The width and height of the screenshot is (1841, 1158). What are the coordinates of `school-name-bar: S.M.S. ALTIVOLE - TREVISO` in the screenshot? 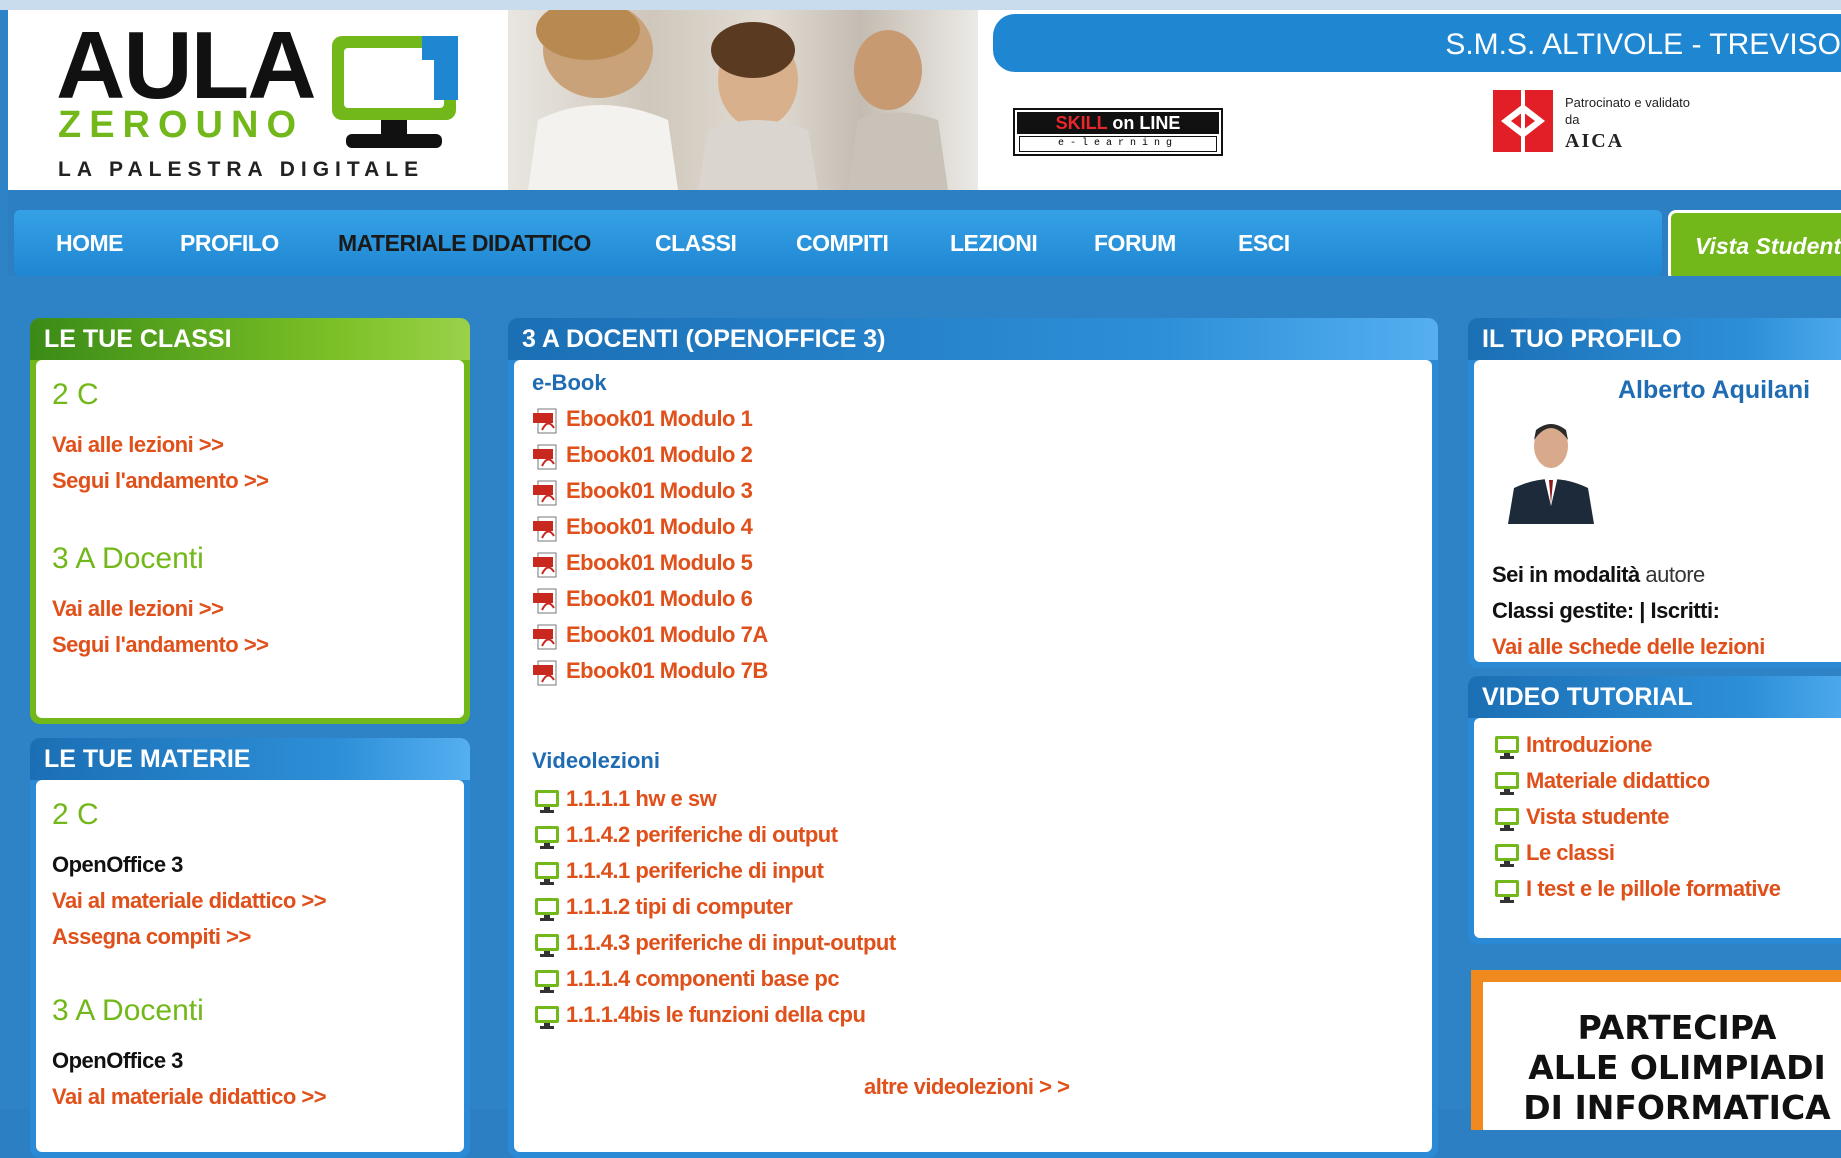 It's located at (1417, 43).